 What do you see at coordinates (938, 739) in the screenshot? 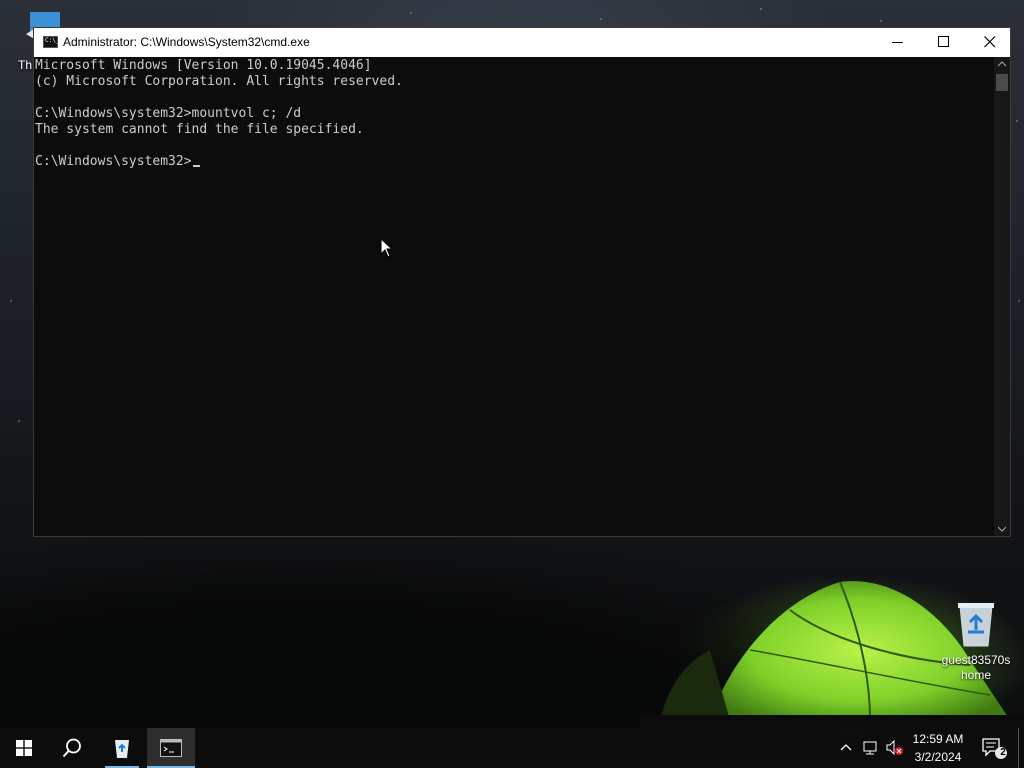
I see `clock-time: 12:59 AM` at bounding box center [938, 739].